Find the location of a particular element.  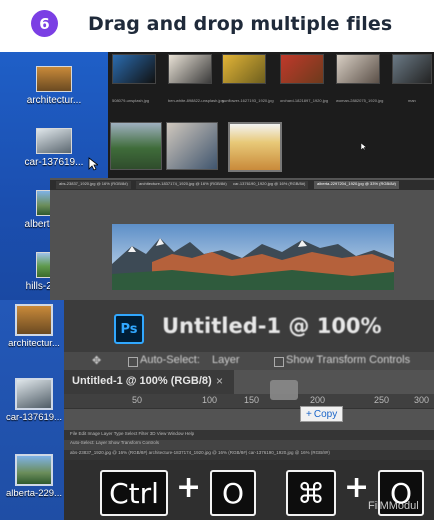

lesson-header: 6 Drag and drop multiple files is located at coordinates (217, 26).